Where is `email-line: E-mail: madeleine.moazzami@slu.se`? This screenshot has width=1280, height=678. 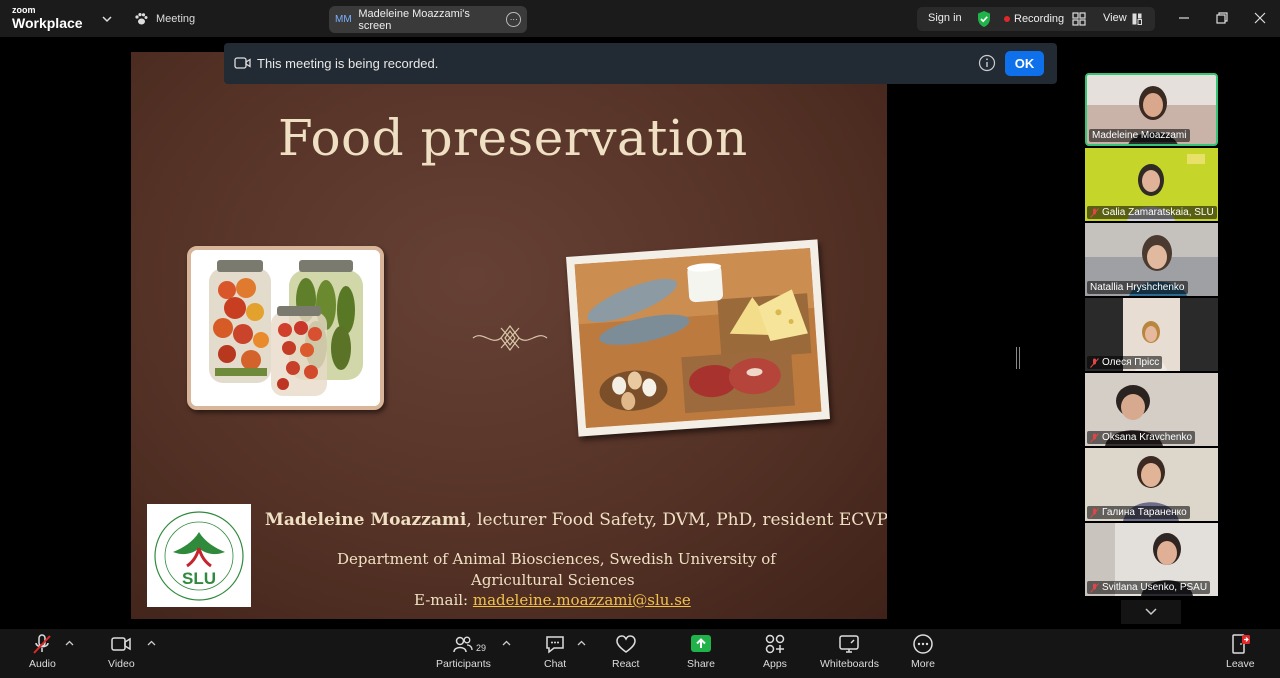
email-line: E-mail: madeleine.moazzami@slu.se is located at coordinates (552, 600).